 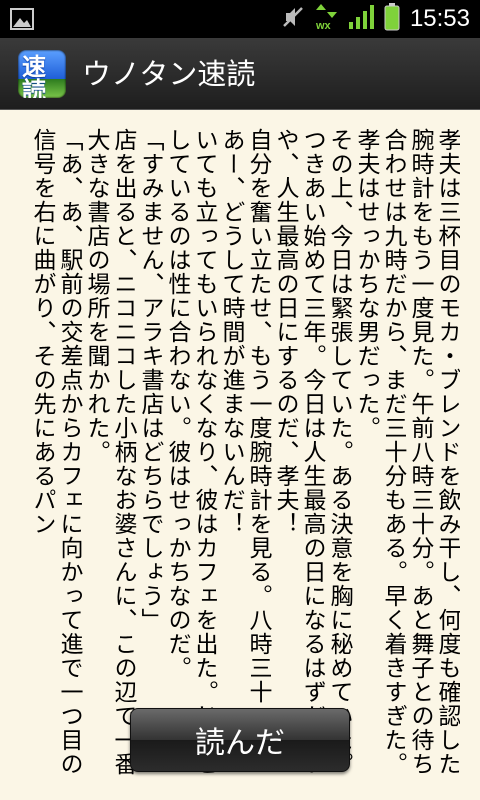 What do you see at coordinates (240, 19) in the screenshot?
I see `status-bar: wx 15:53` at bounding box center [240, 19].